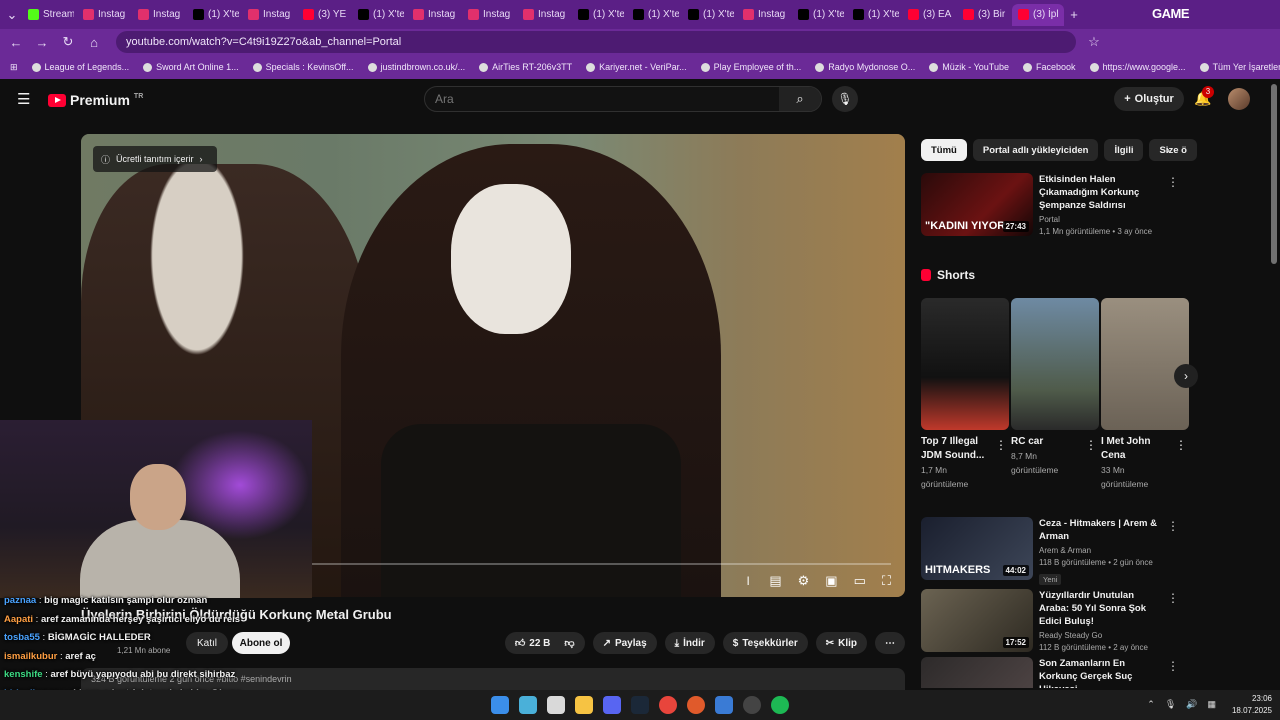  I want to click on clock: 23:06 18.07.2025, so click(1252, 705).